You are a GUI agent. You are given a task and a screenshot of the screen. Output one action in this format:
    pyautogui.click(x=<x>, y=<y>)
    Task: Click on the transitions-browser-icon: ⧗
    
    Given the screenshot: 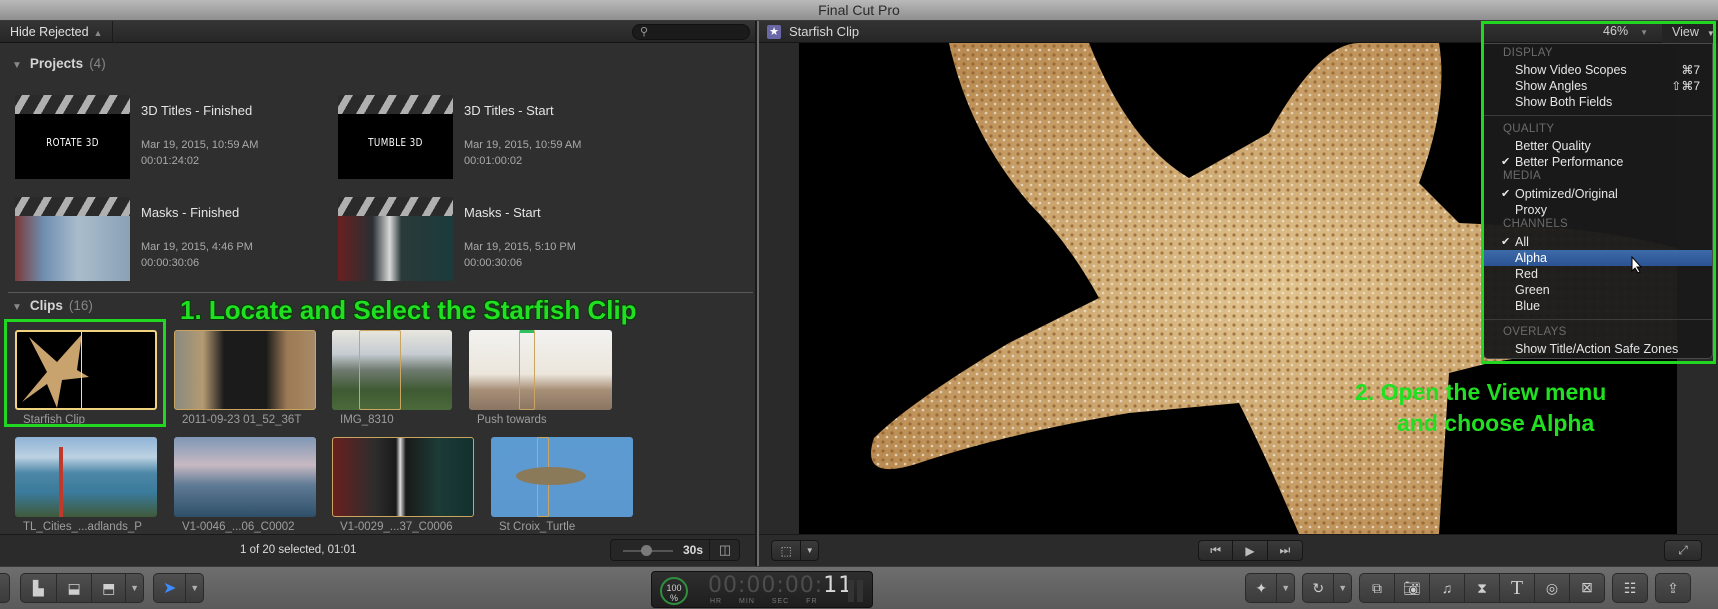 What is the action you would take?
    pyautogui.click(x=1482, y=588)
    